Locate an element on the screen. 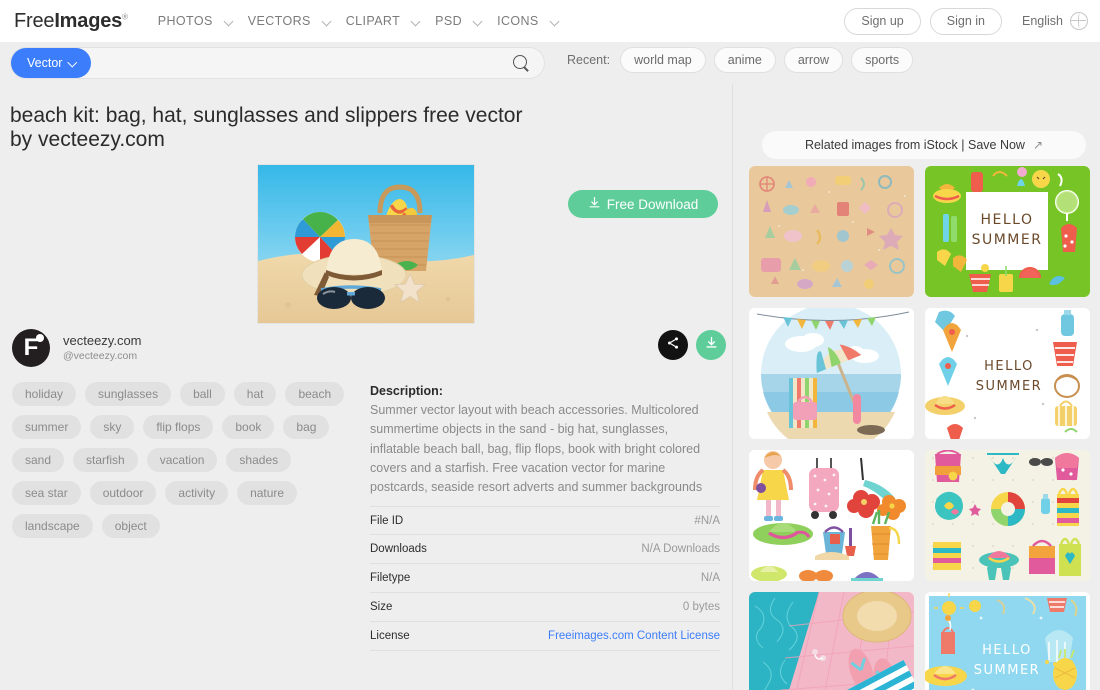 The image size is (1100, 690). beach-kit-illustration is located at coordinates (366, 244).